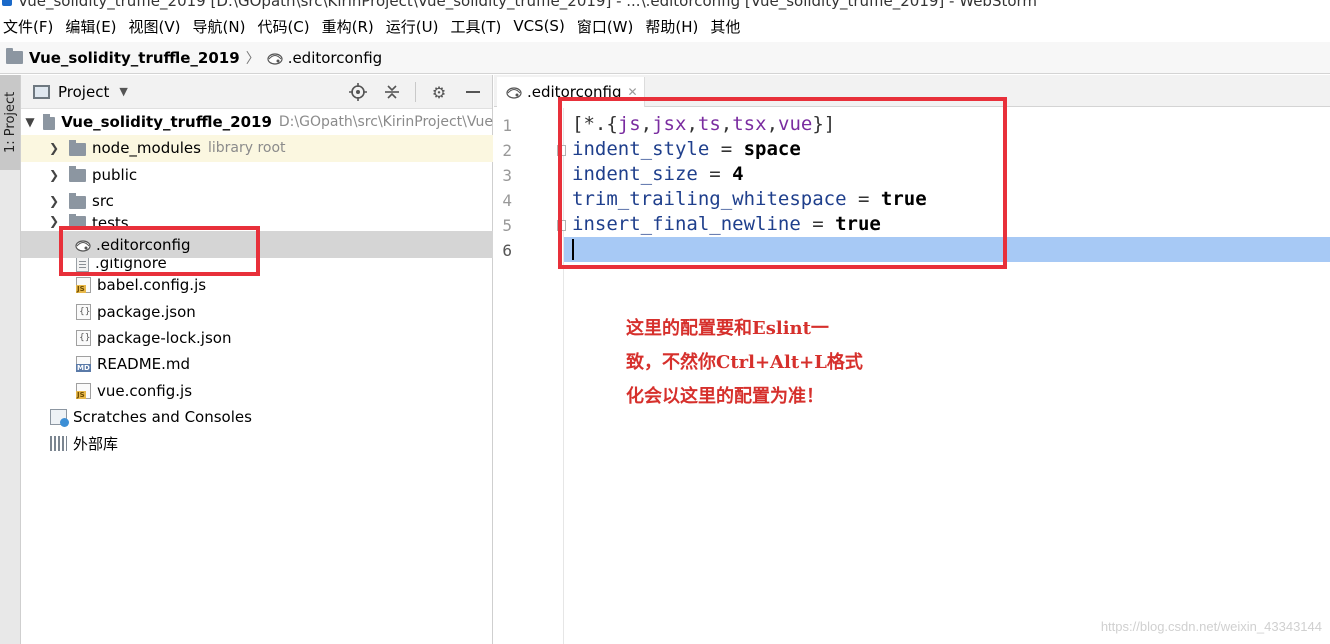 The height and width of the screenshot is (644, 1330). What do you see at coordinates (164, 337) in the screenshot?
I see `tree-item-label: package-lock.json` at bounding box center [164, 337].